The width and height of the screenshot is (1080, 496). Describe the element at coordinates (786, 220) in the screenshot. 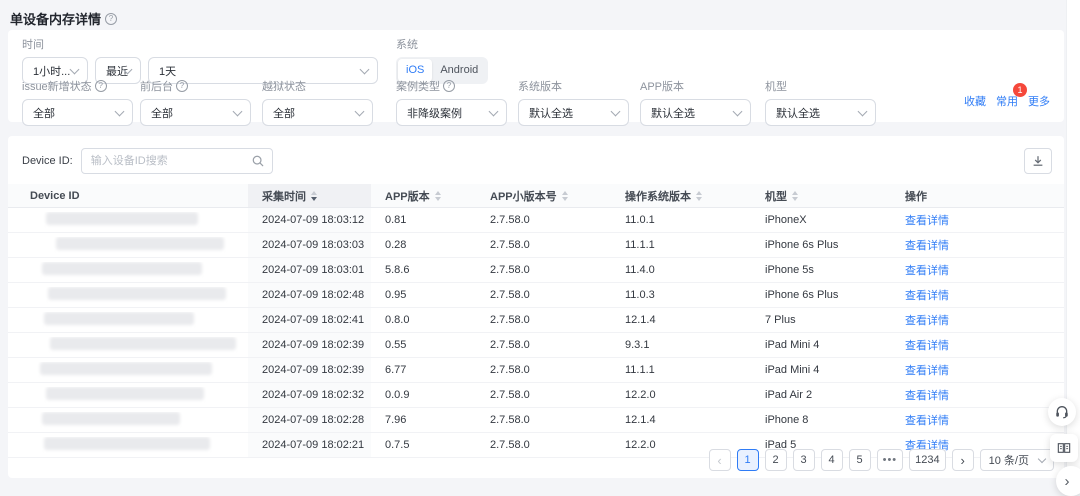

I see `model-cell: iPhoneX` at that location.